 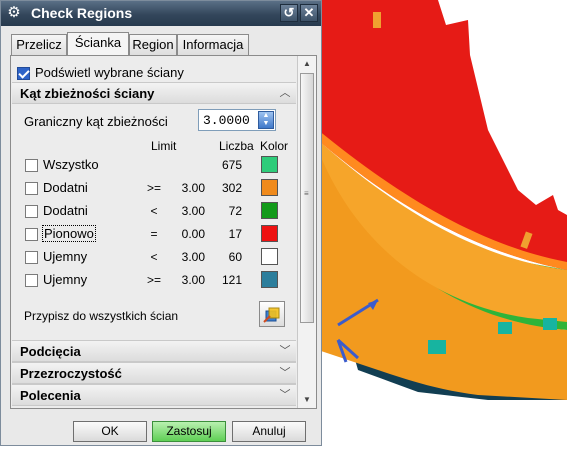 What do you see at coordinates (50, 395) in the screenshot?
I see `section-commands-label: Polecenia` at bounding box center [50, 395].